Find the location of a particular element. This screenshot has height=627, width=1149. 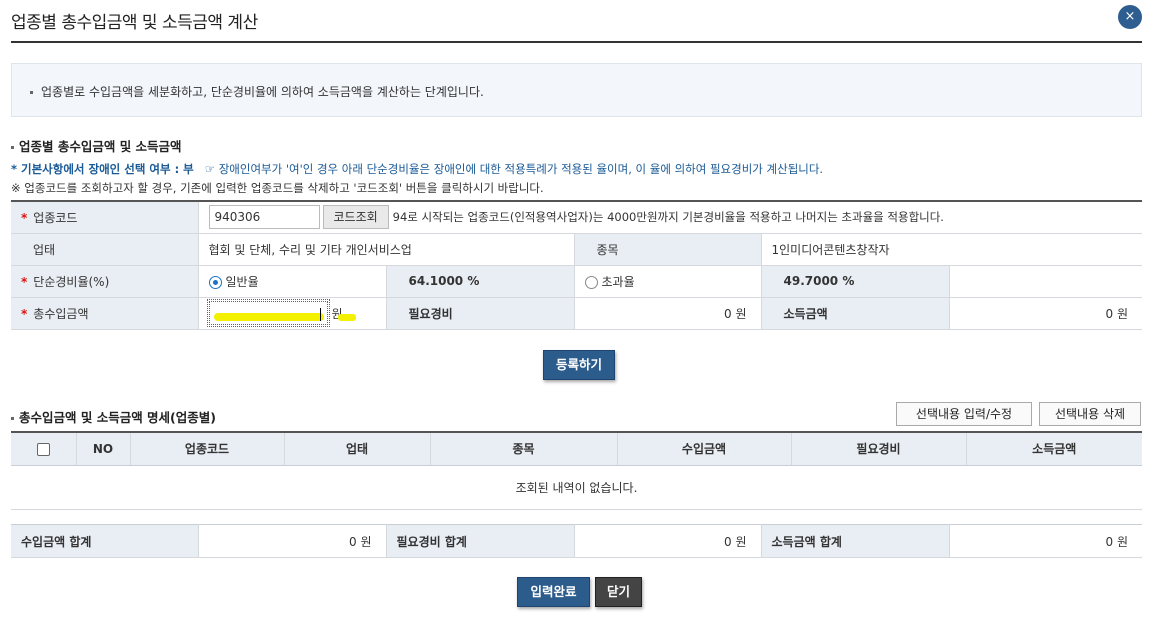

total-revenue-label: 수입금액 합계 is located at coordinates (104, 541).